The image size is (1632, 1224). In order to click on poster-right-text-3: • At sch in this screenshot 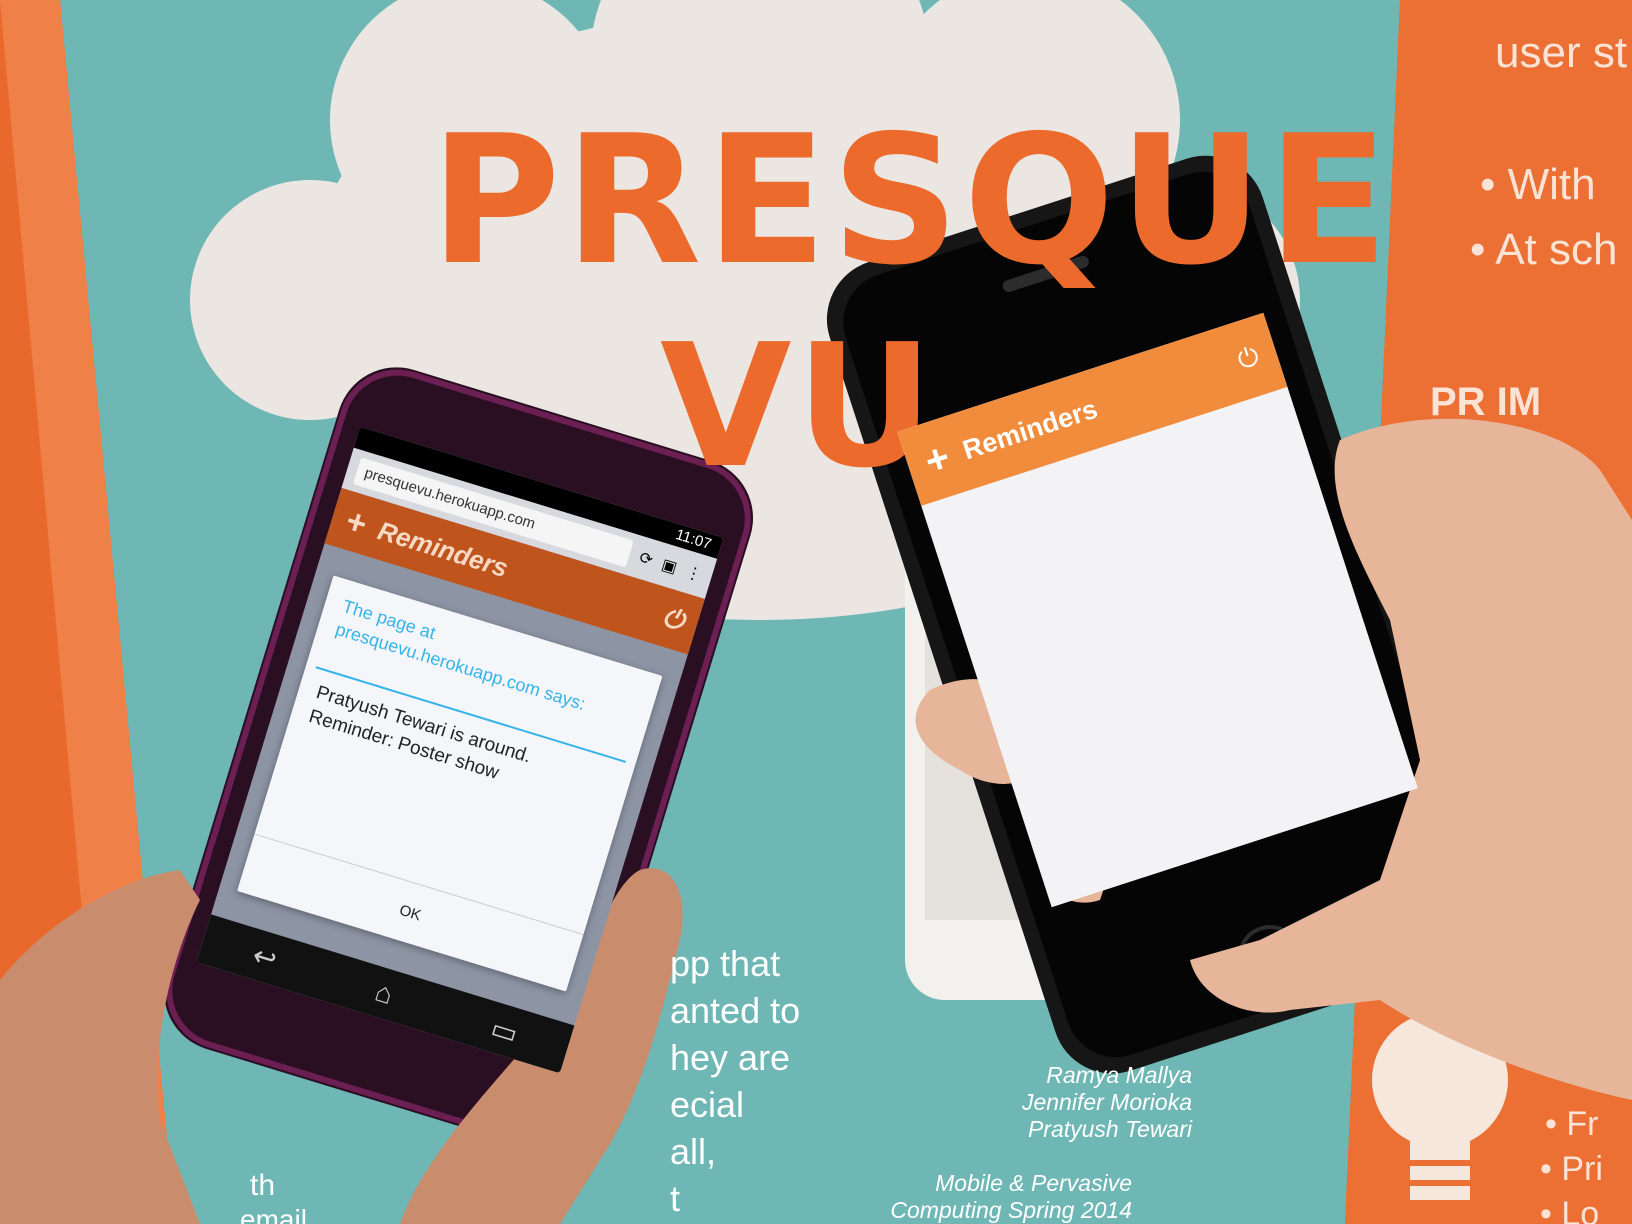, I will do `click(1544, 249)`.